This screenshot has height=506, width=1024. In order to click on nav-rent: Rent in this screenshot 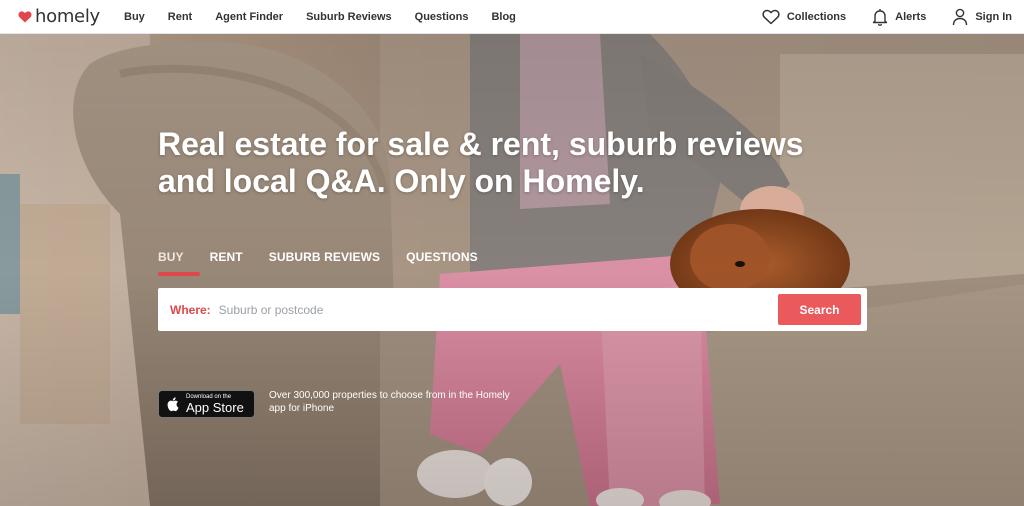, I will do `click(180, 17)`.